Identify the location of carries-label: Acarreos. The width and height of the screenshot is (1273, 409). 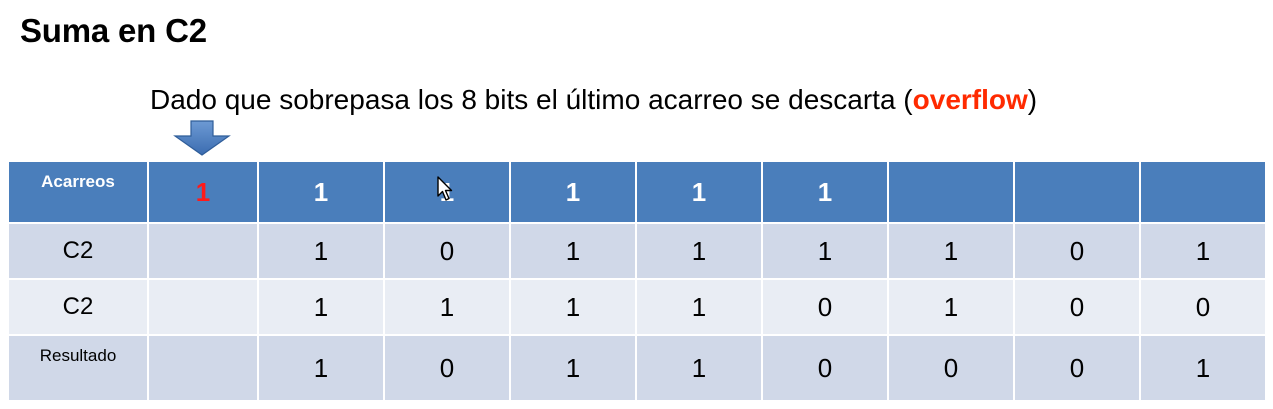
(78, 192).